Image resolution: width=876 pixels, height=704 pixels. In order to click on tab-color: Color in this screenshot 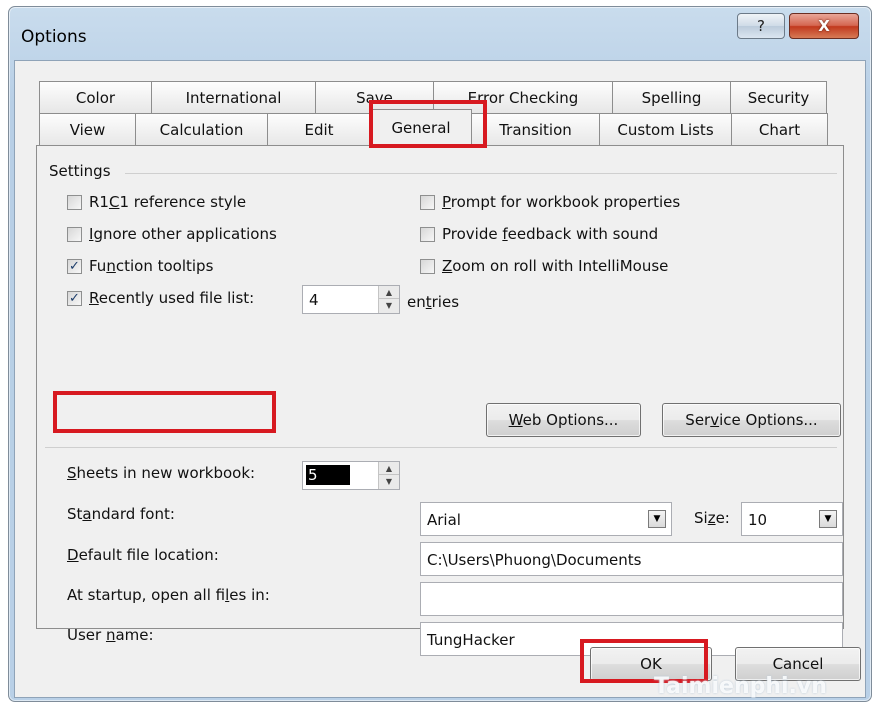, I will do `click(95, 97)`.